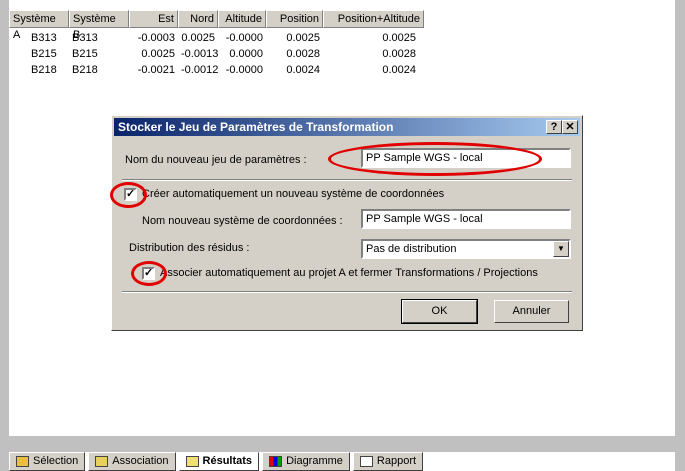  What do you see at coordinates (242, 19) in the screenshot?
I see `column-header-altitude: Altitude` at bounding box center [242, 19].